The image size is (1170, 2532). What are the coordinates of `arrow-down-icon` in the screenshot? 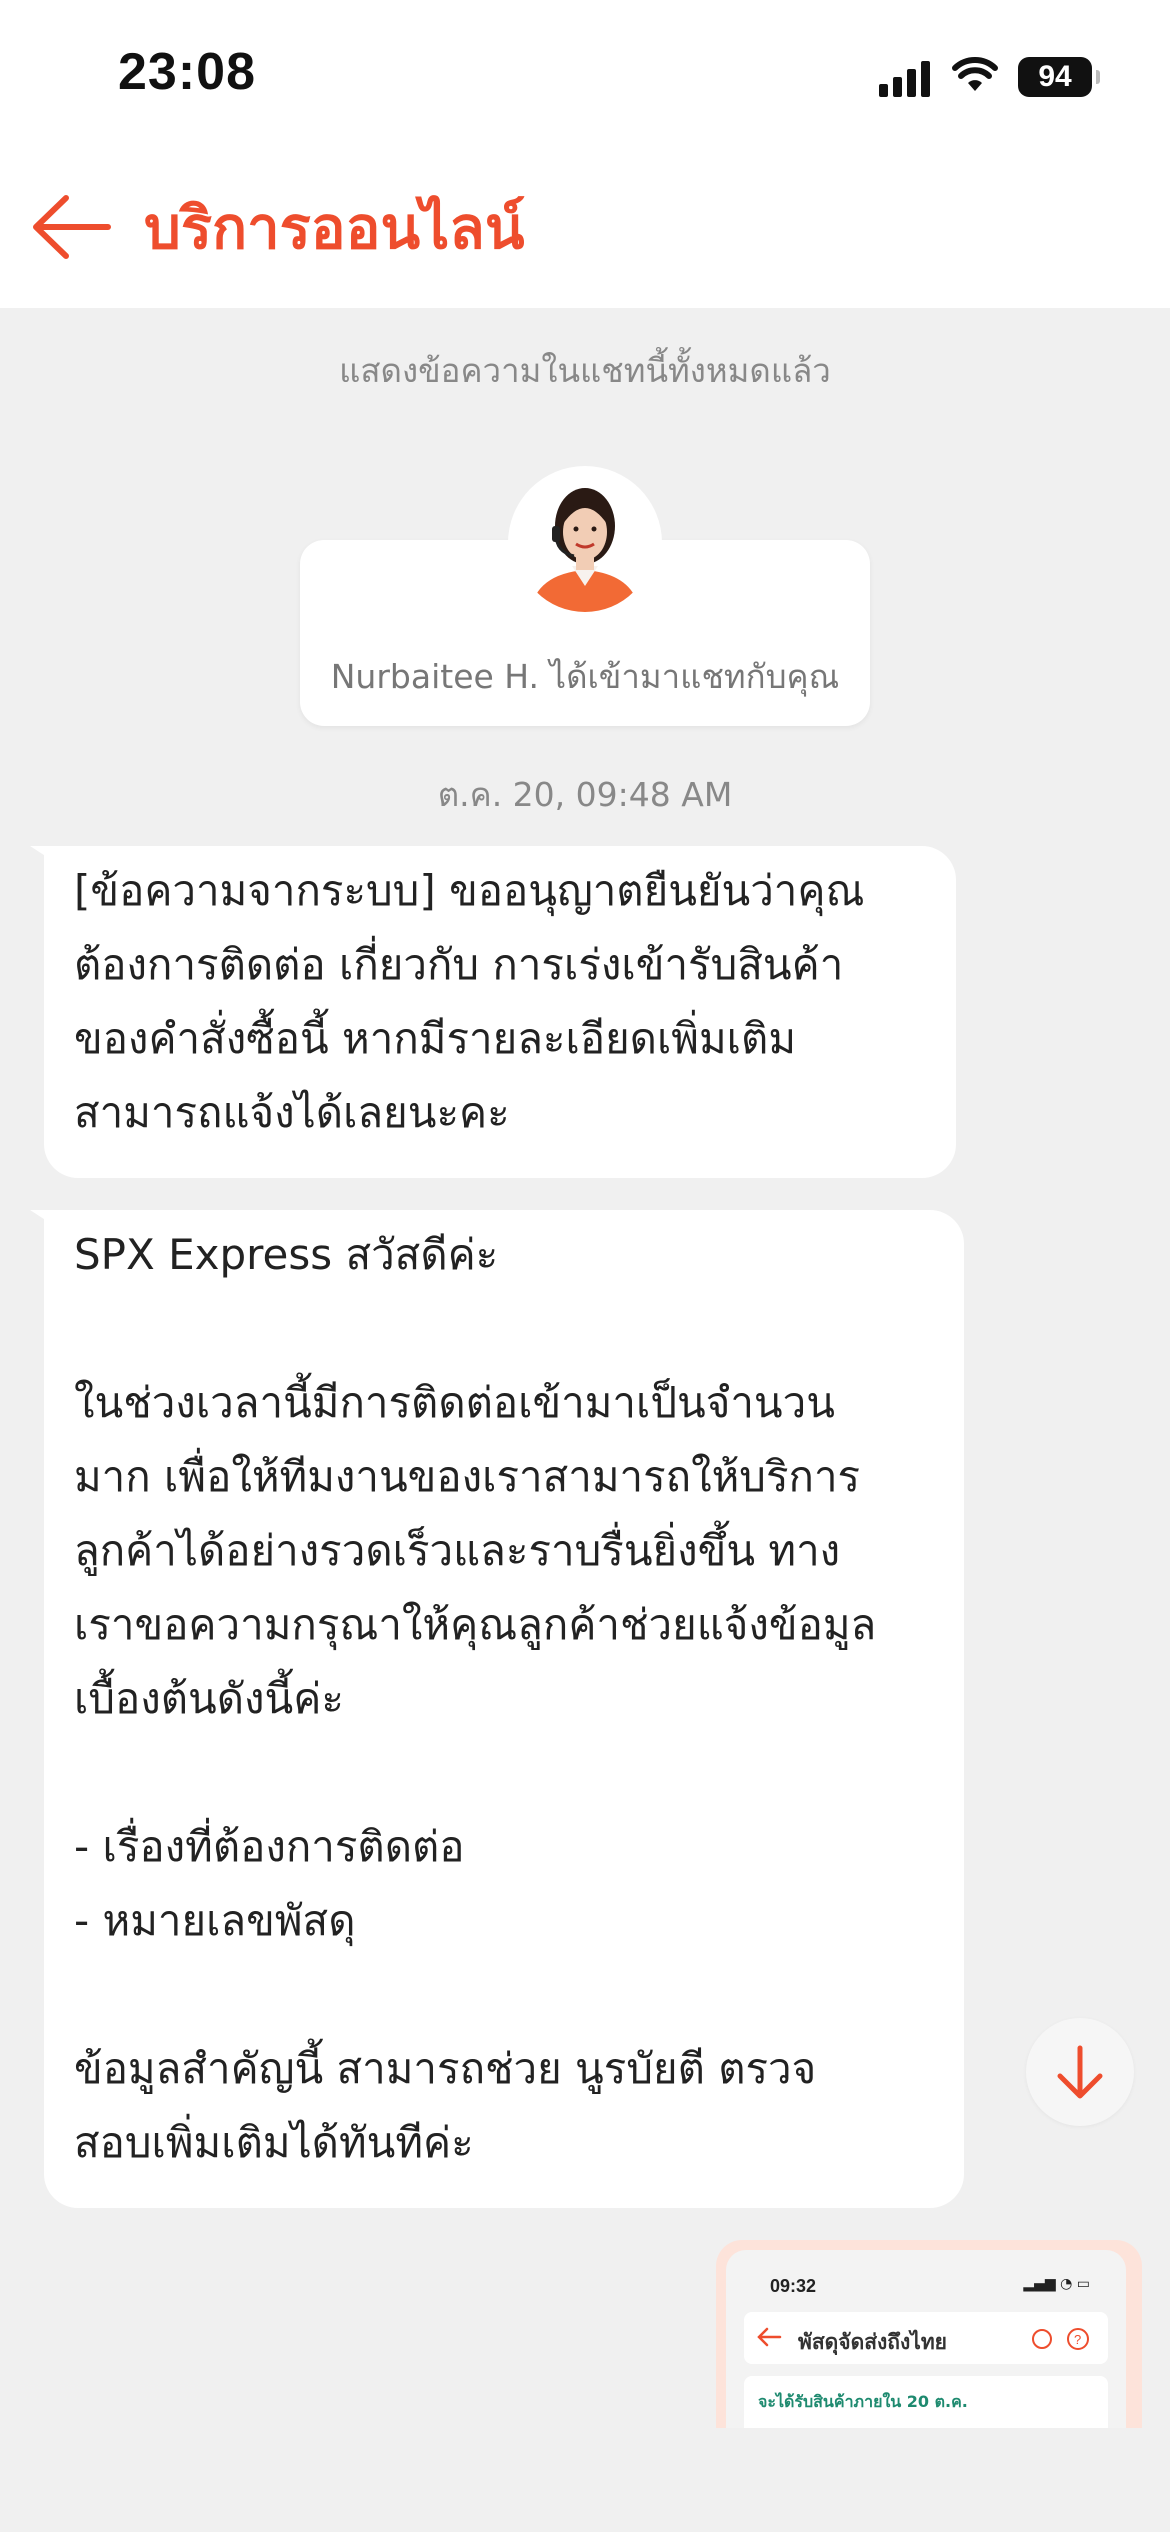 It's located at (1080, 2072).